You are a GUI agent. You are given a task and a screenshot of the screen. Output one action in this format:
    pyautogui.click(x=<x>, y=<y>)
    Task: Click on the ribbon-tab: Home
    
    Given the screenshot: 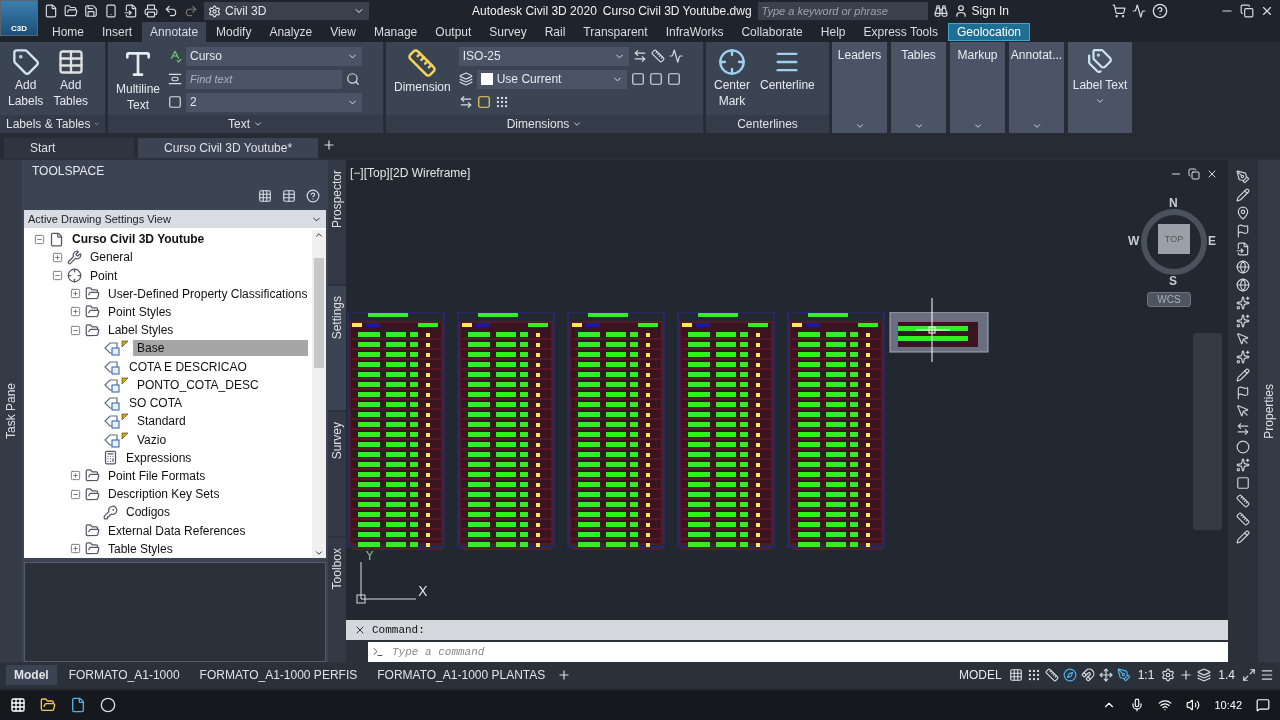 What is the action you would take?
    pyautogui.click(x=68, y=32)
    